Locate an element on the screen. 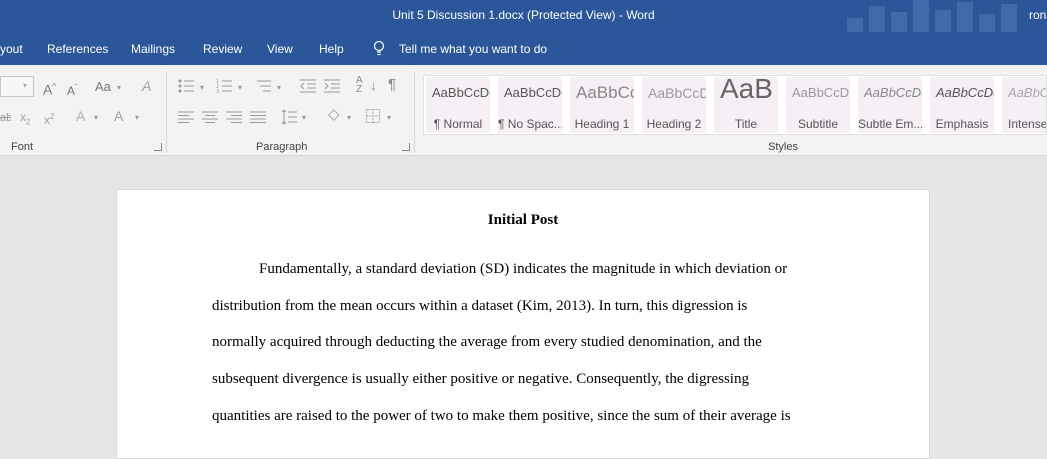 This screenshot has width=1047, height=459. shading-icon: ◇ is located at coordinates (334, 114).